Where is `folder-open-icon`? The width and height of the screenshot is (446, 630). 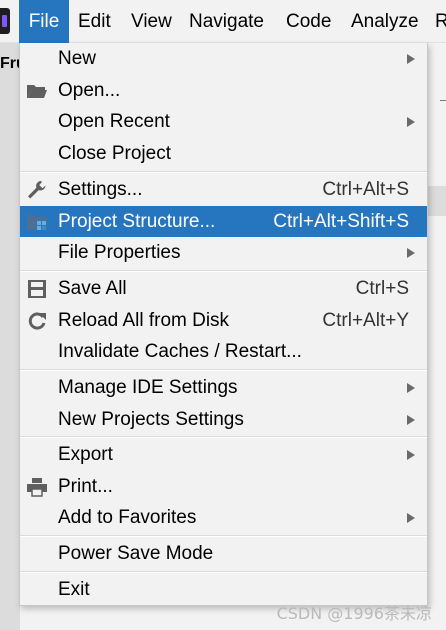
folder-open-icon is located at coordinates (37, 91).